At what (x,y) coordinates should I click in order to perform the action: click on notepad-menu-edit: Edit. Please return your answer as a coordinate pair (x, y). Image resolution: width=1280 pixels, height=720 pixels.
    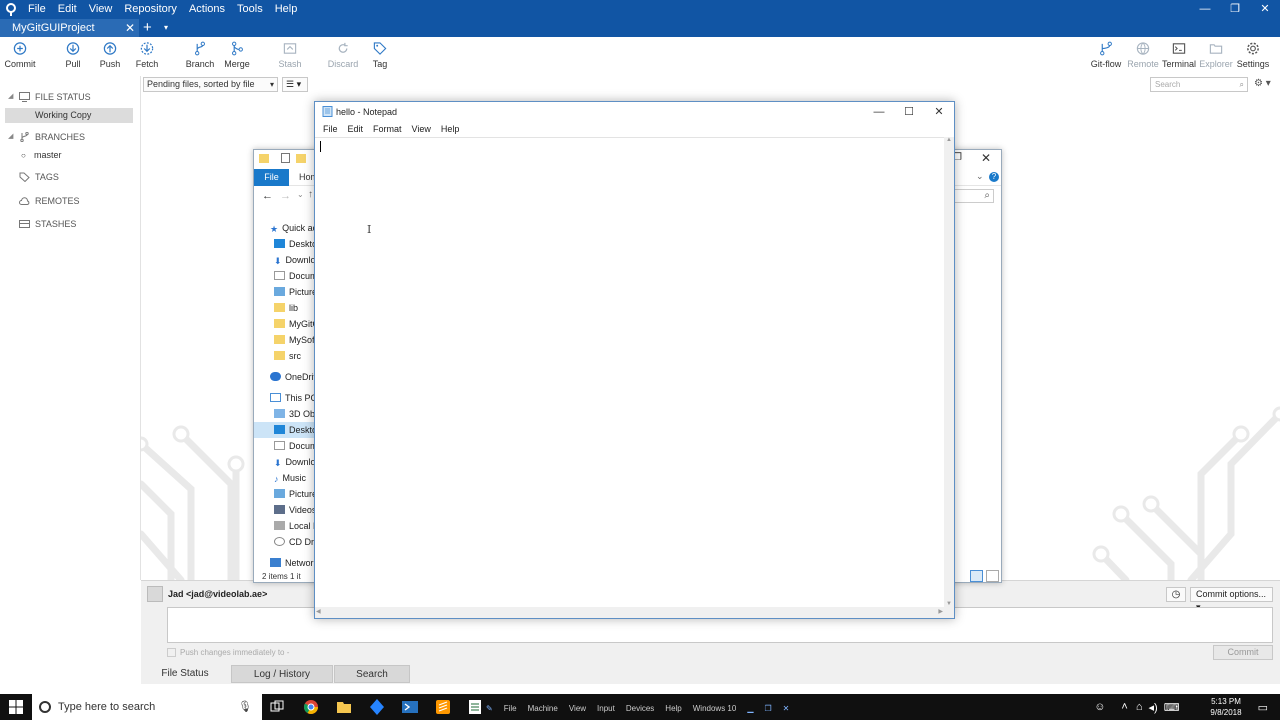
    Looking at the image, I should click on (356, 129).